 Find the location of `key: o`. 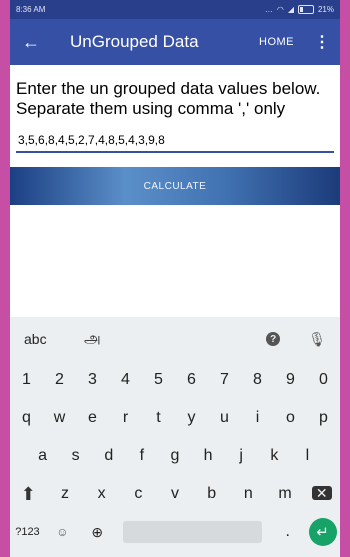

key: o is located at coordinates (290, 418).